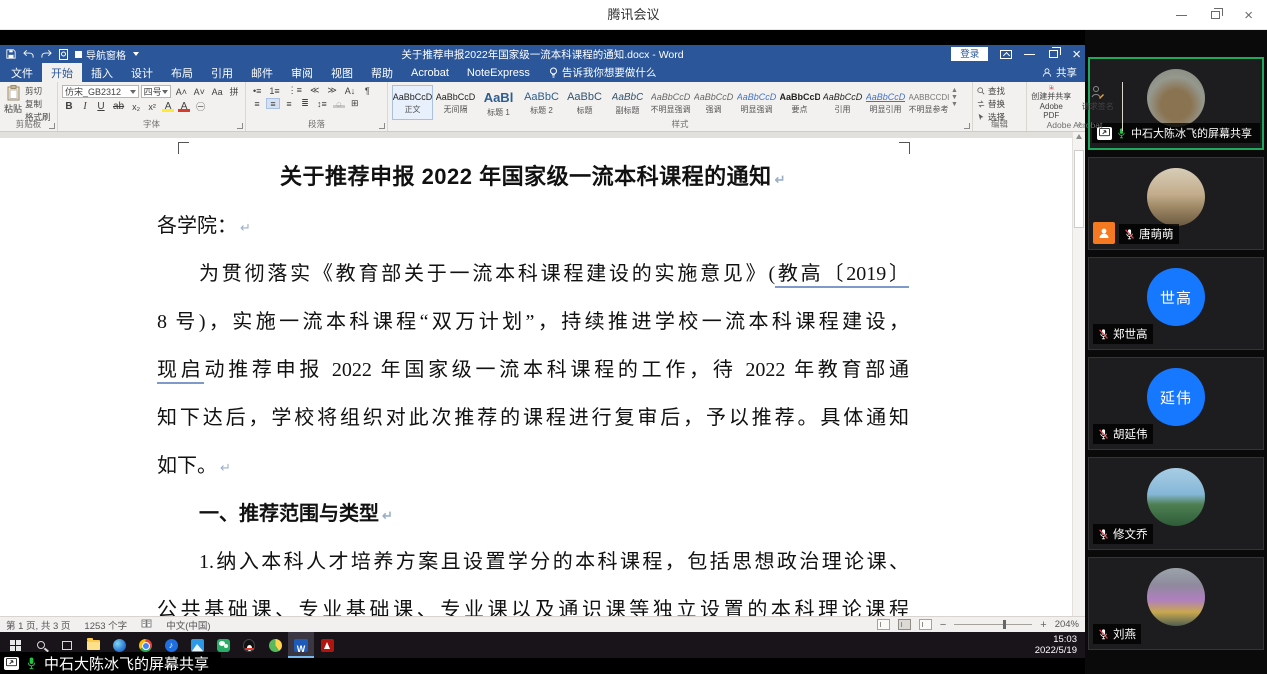  Describe the element at coordinates (1098, 102) in the screenshot. I see `request-signature-button: 请求签名` at that location.